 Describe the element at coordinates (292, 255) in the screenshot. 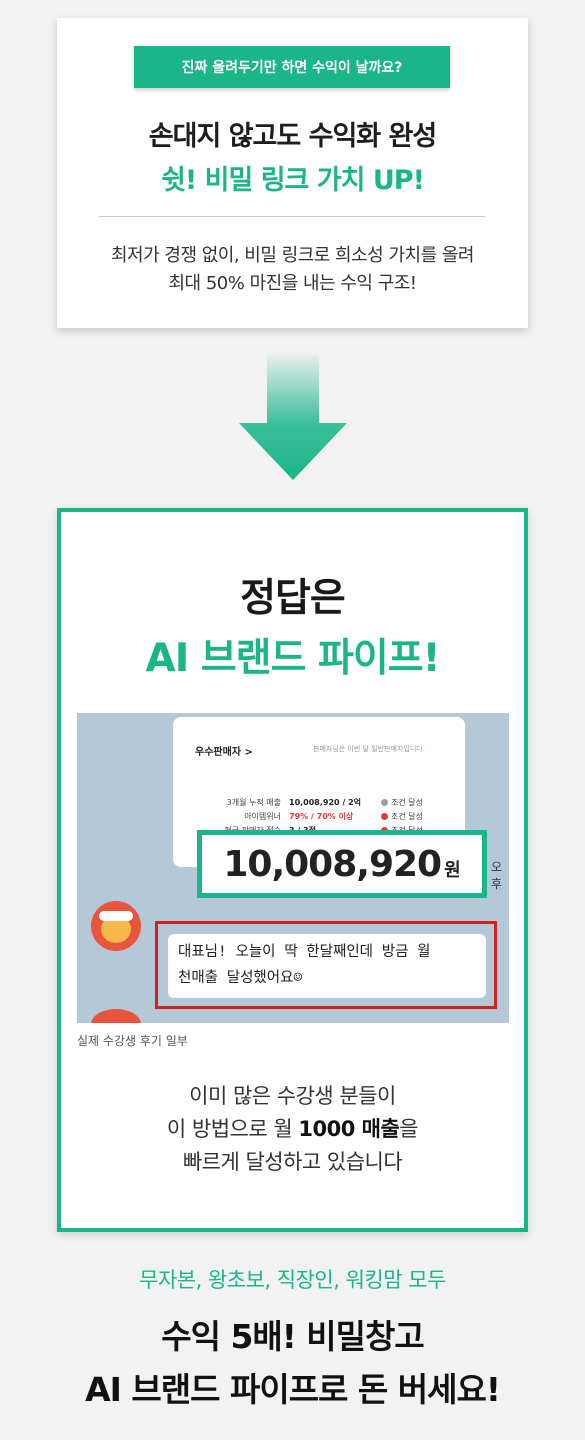

I see `intro-desc-line1: 최저가 경쟁 없이, 비밀 링크로 희소성 가치를 올려` at that location.